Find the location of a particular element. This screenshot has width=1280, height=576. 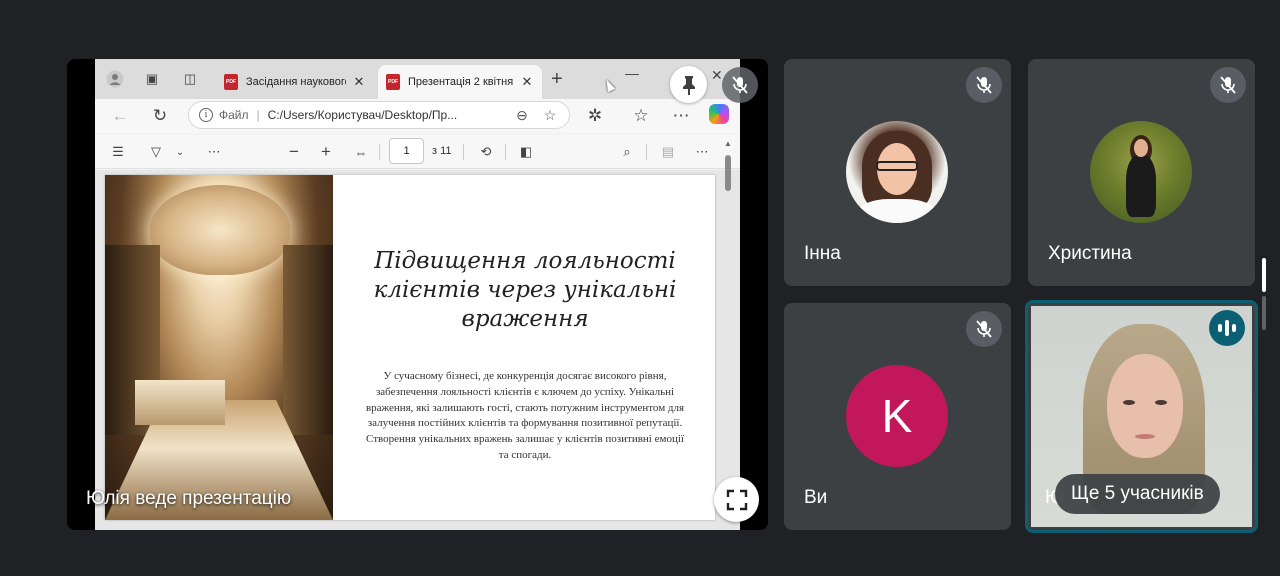

rotate-icon: ⟲ is located at coordinates (486, 152).